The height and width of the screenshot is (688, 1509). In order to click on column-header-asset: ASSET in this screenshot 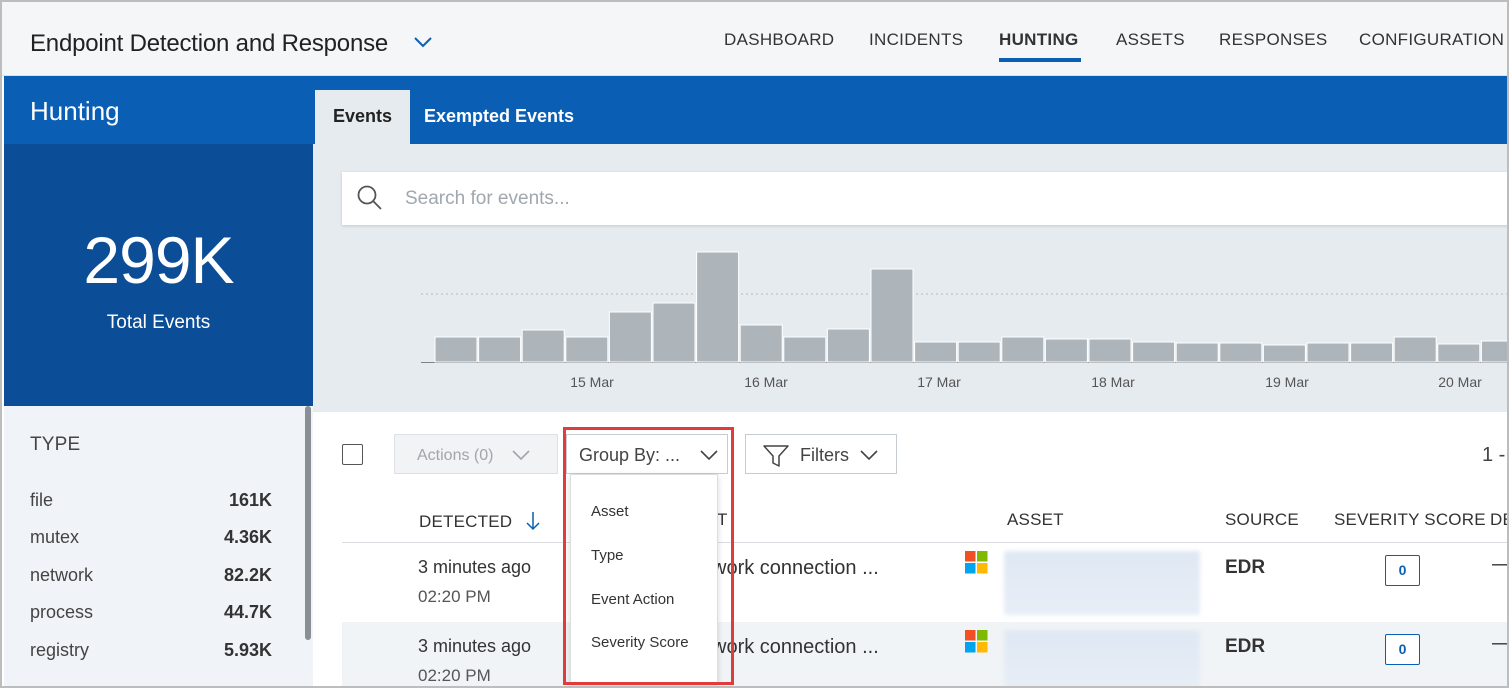, I will do `click(1035, 520)`.